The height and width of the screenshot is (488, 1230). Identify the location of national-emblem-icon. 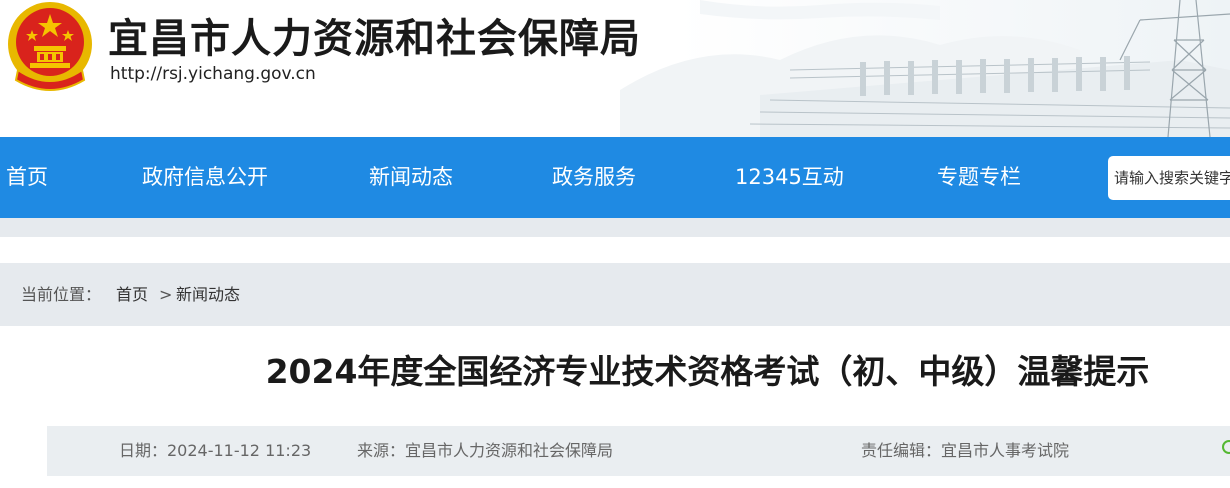
(50, 46).